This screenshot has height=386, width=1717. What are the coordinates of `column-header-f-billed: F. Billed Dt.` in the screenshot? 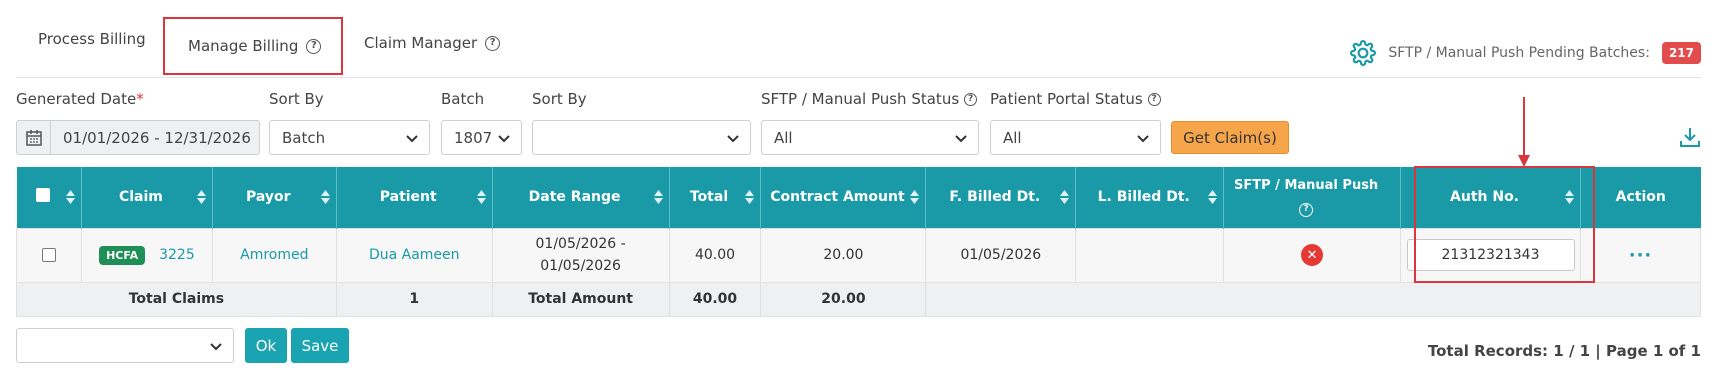 It's located at (1001, 197).